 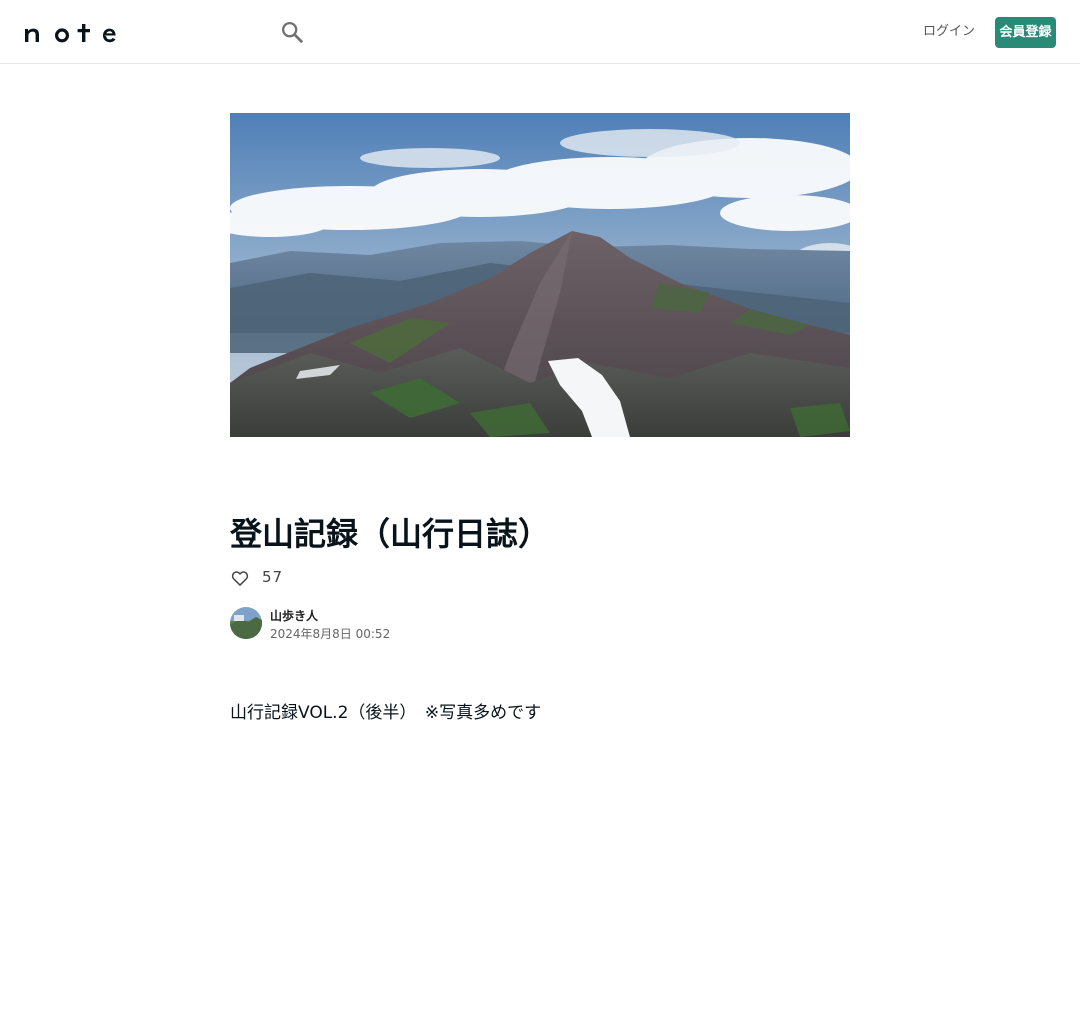 I want to click on article-title: 登山記録（山行日誌）, so click(x=390, y=534).